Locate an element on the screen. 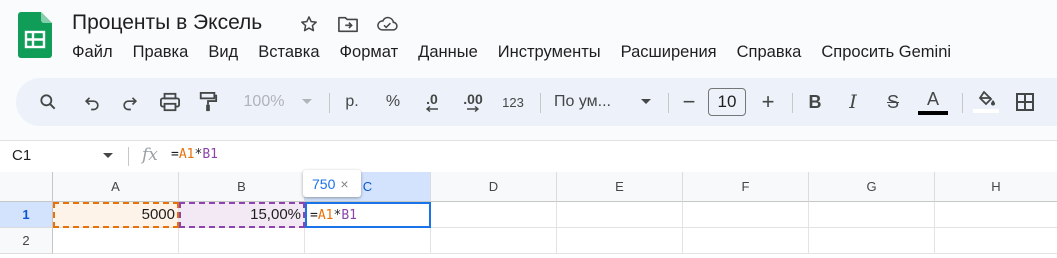 Image resolution: width=1057 pixels, height=258 pixels. menu-insert: Вставка is located at coordinates (288, 52).